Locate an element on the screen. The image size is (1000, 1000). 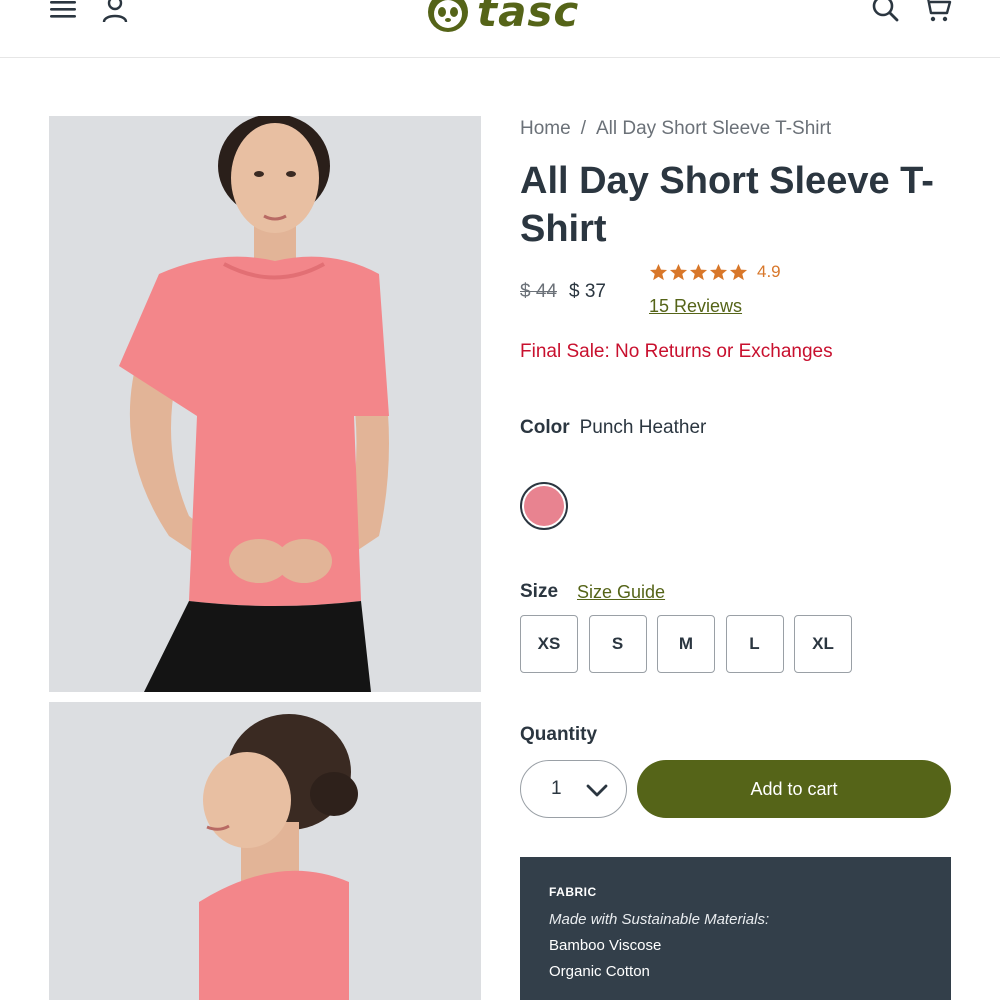
panda-logo-icon is located at coordinates (448, 16).